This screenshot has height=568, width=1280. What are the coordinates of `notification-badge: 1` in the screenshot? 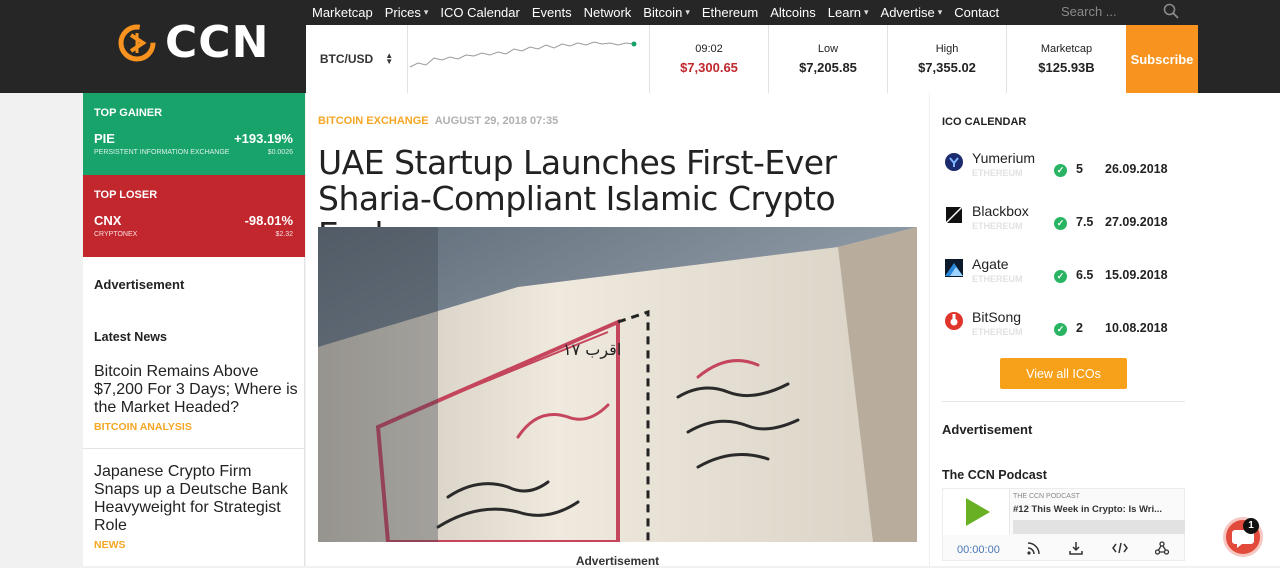 It's located at (1251, 526).